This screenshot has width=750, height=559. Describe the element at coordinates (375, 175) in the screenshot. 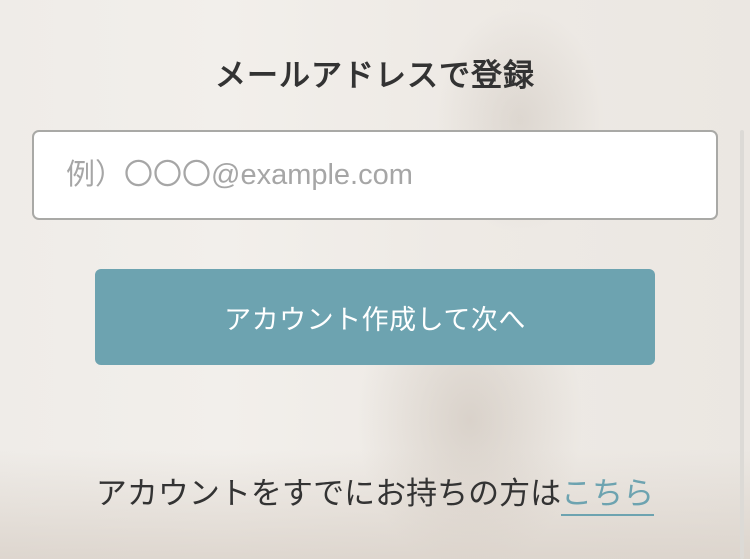

I see `email-field` at that location.